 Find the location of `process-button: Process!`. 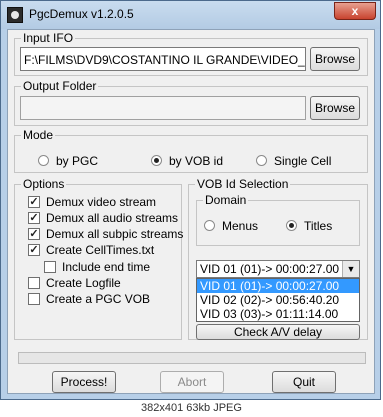

process-button: Process! is located at coordinates (84, 382).